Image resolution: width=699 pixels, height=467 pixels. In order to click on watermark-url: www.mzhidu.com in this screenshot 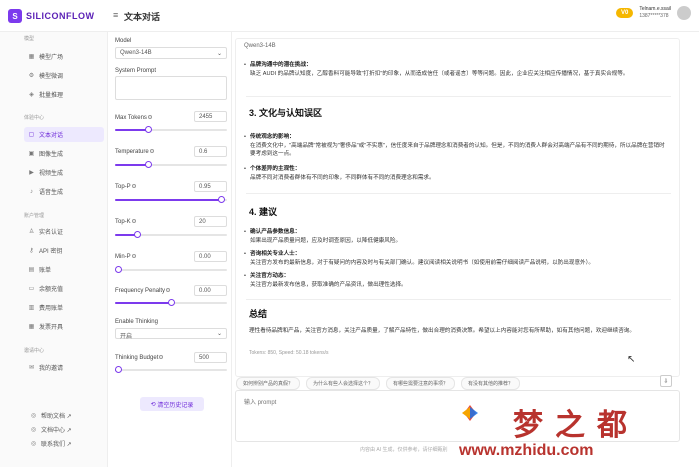, I will do `click(526, 450)`.